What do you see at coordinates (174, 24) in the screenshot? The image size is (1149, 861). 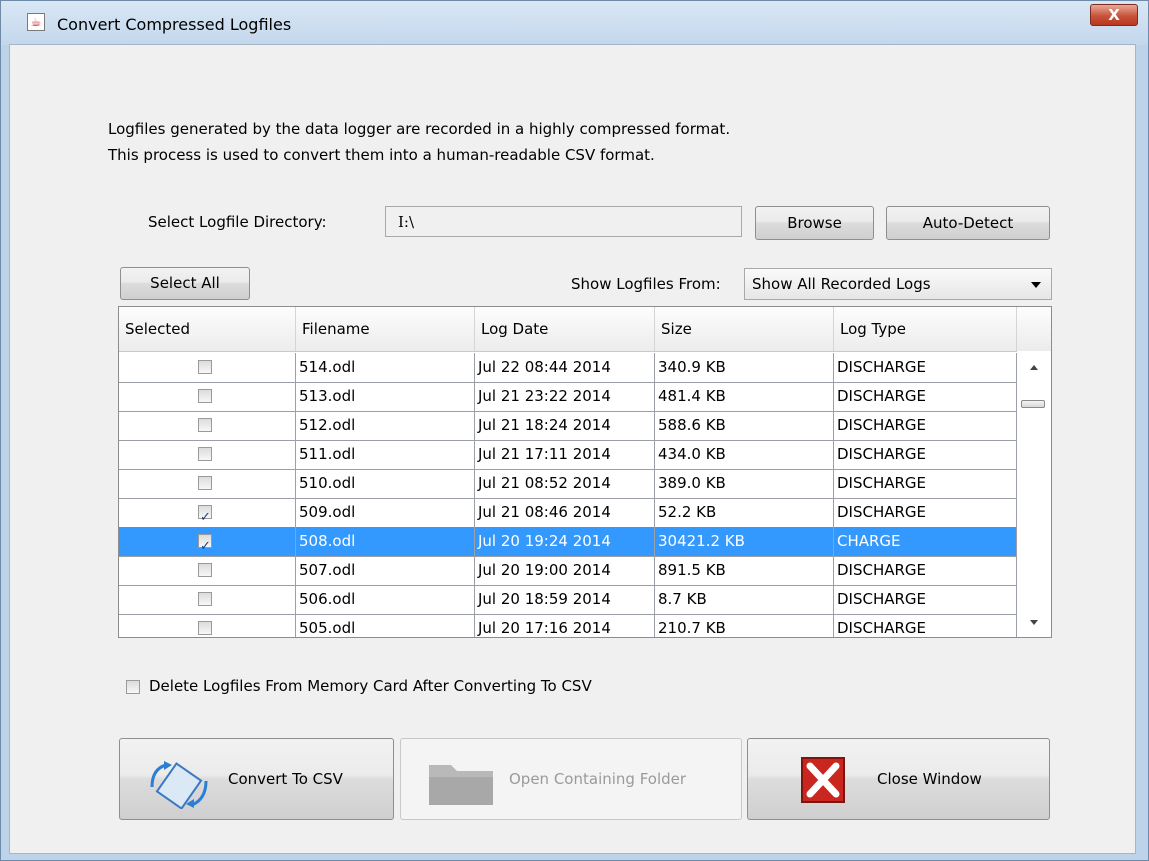 I see `window-title: Convert Compressed Logfiles` at bounding box center [174, 24].